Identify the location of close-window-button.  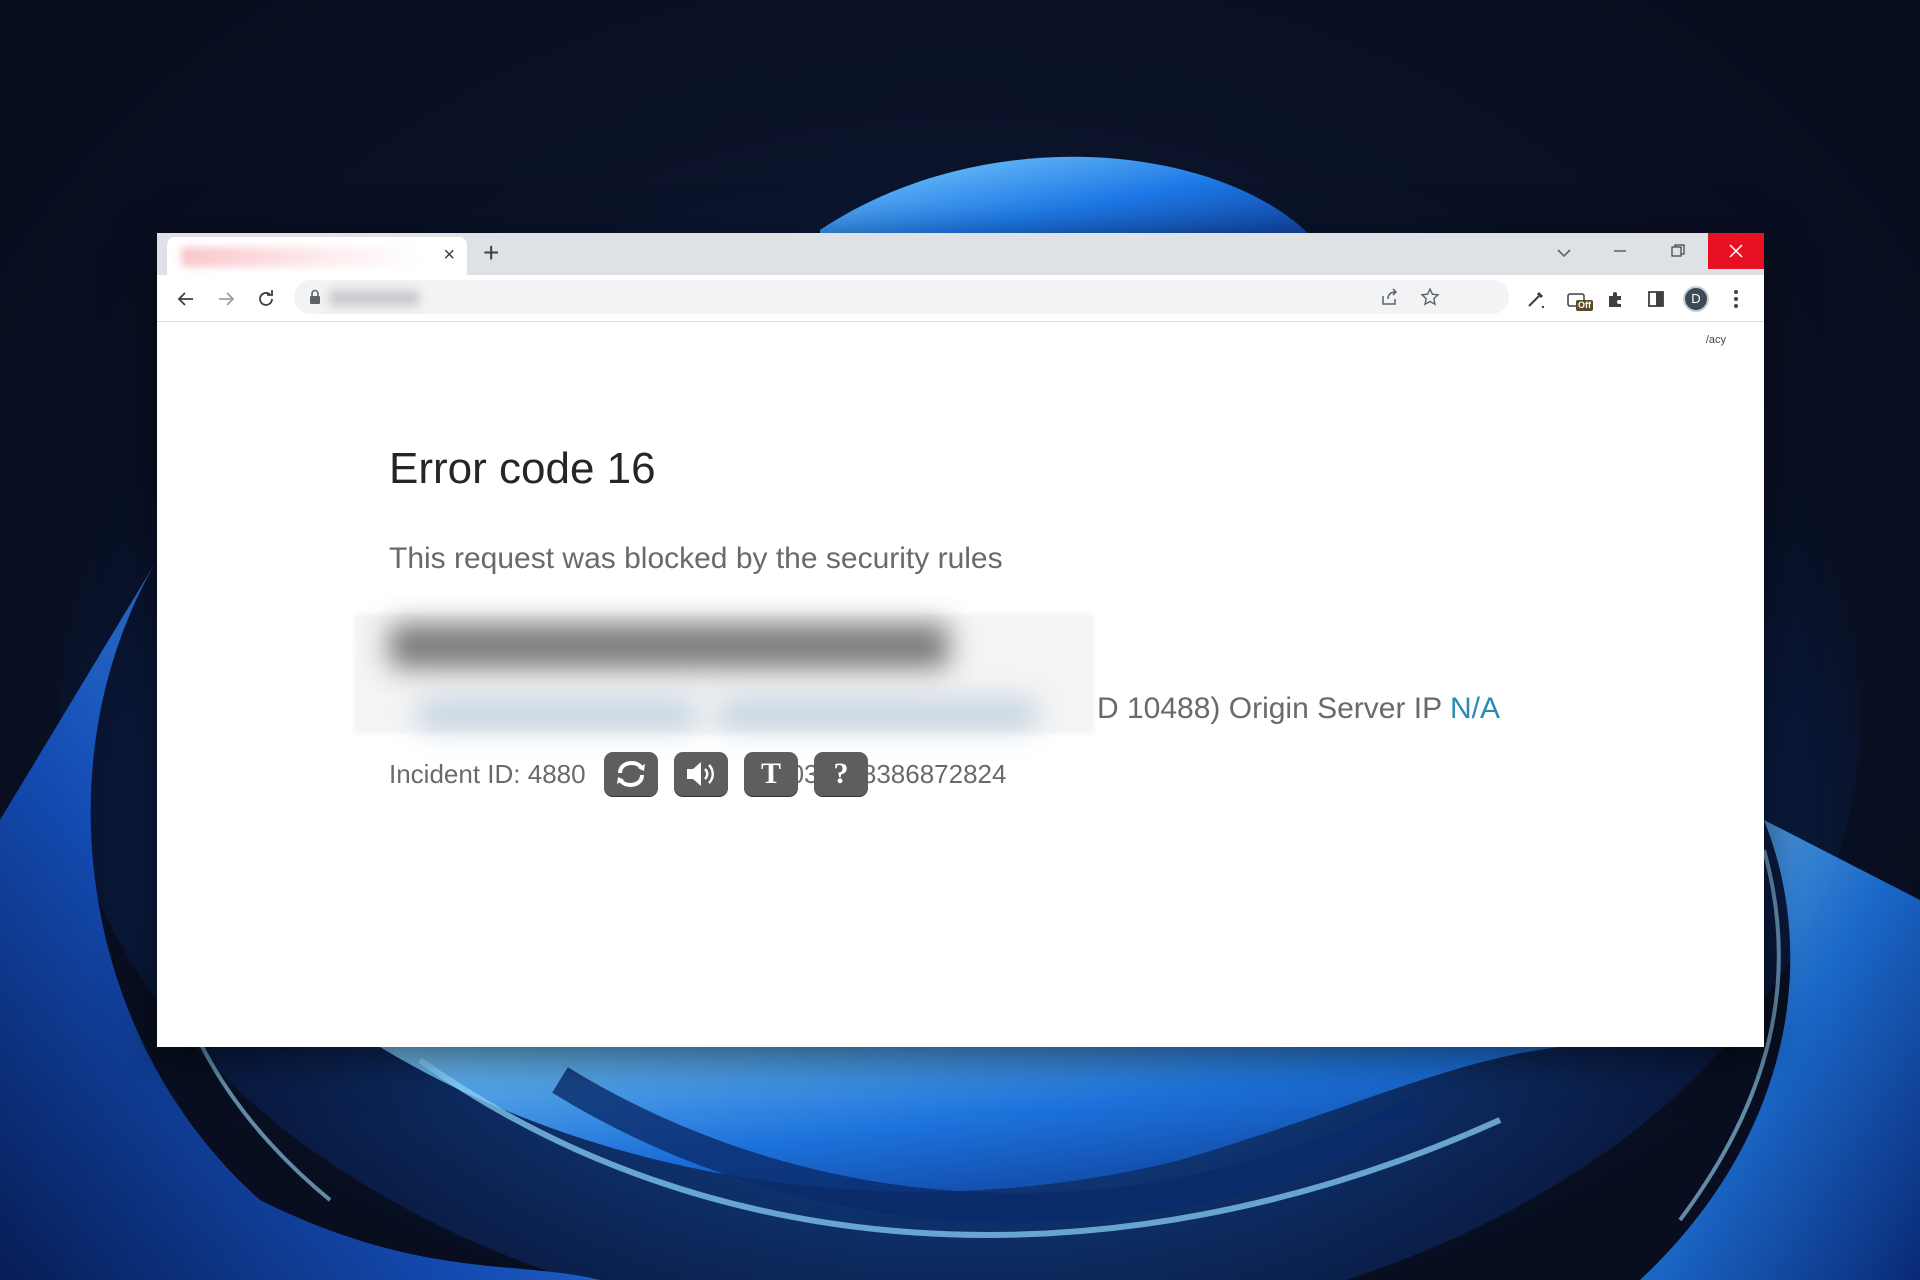
(1736, 251).